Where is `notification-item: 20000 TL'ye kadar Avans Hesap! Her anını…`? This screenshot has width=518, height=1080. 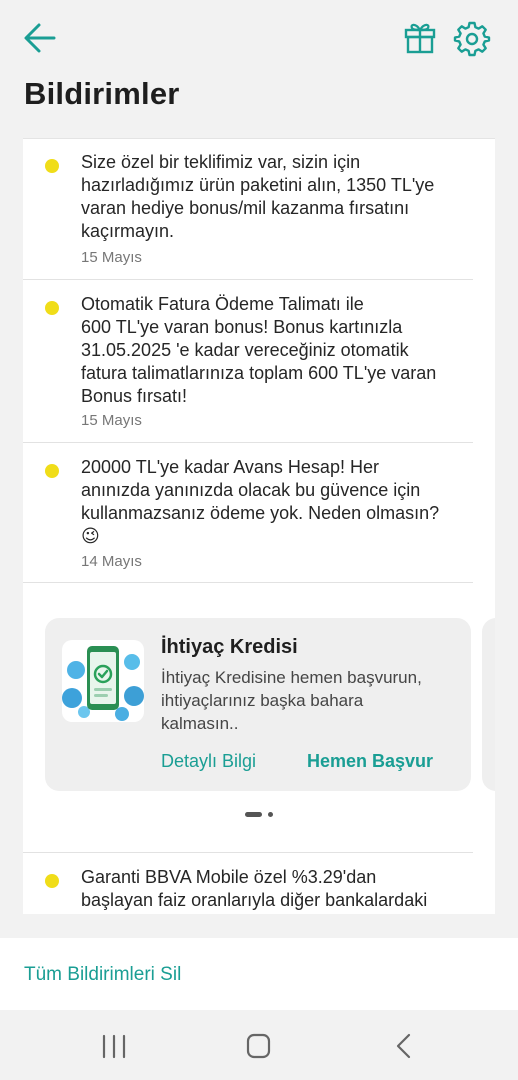
notification-item: 20000 TL'ye kadar Avans Hesap! Her anını… is located at coordinates (259, 513).